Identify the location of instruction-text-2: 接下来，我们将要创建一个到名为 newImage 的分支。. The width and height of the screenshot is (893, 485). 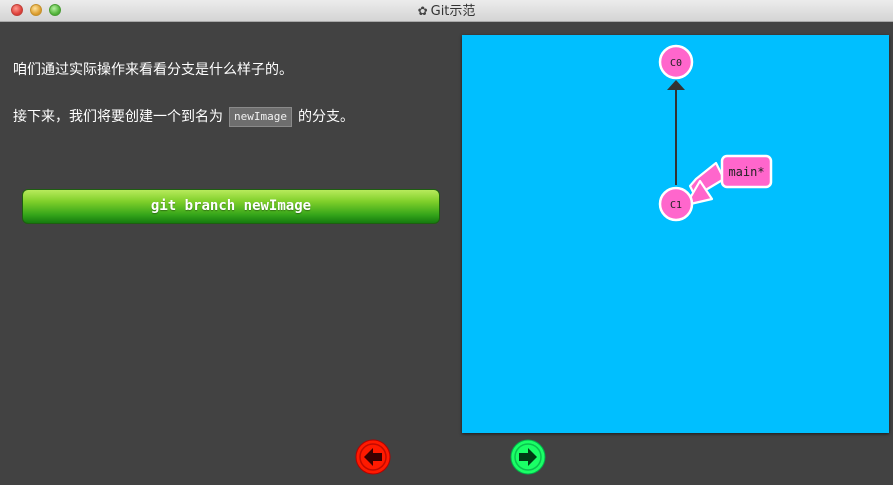
(183, 117).